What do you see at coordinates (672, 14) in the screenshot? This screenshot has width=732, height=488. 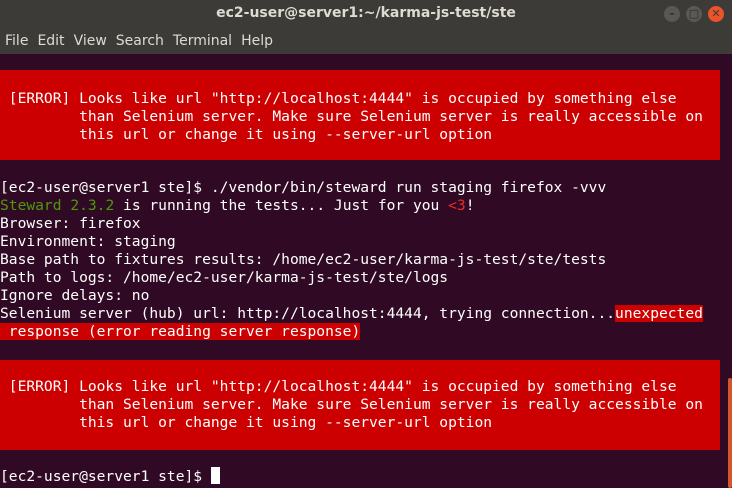 I see `minimize-button: –` at bounding box center [672, 14].